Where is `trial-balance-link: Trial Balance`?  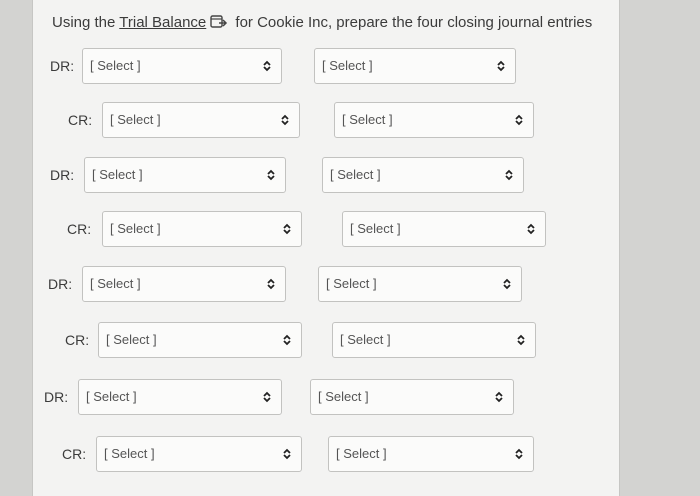 trial-balance-link: Trial Balance is located at coordinates (162, 22).